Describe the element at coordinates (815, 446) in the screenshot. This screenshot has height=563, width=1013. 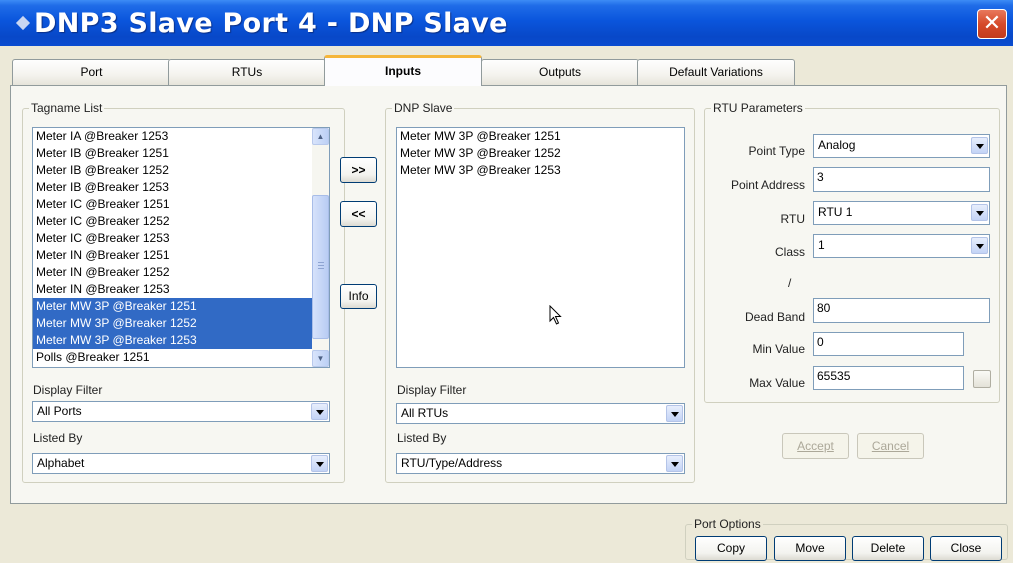
I see `accept-button: Accept` at that location.